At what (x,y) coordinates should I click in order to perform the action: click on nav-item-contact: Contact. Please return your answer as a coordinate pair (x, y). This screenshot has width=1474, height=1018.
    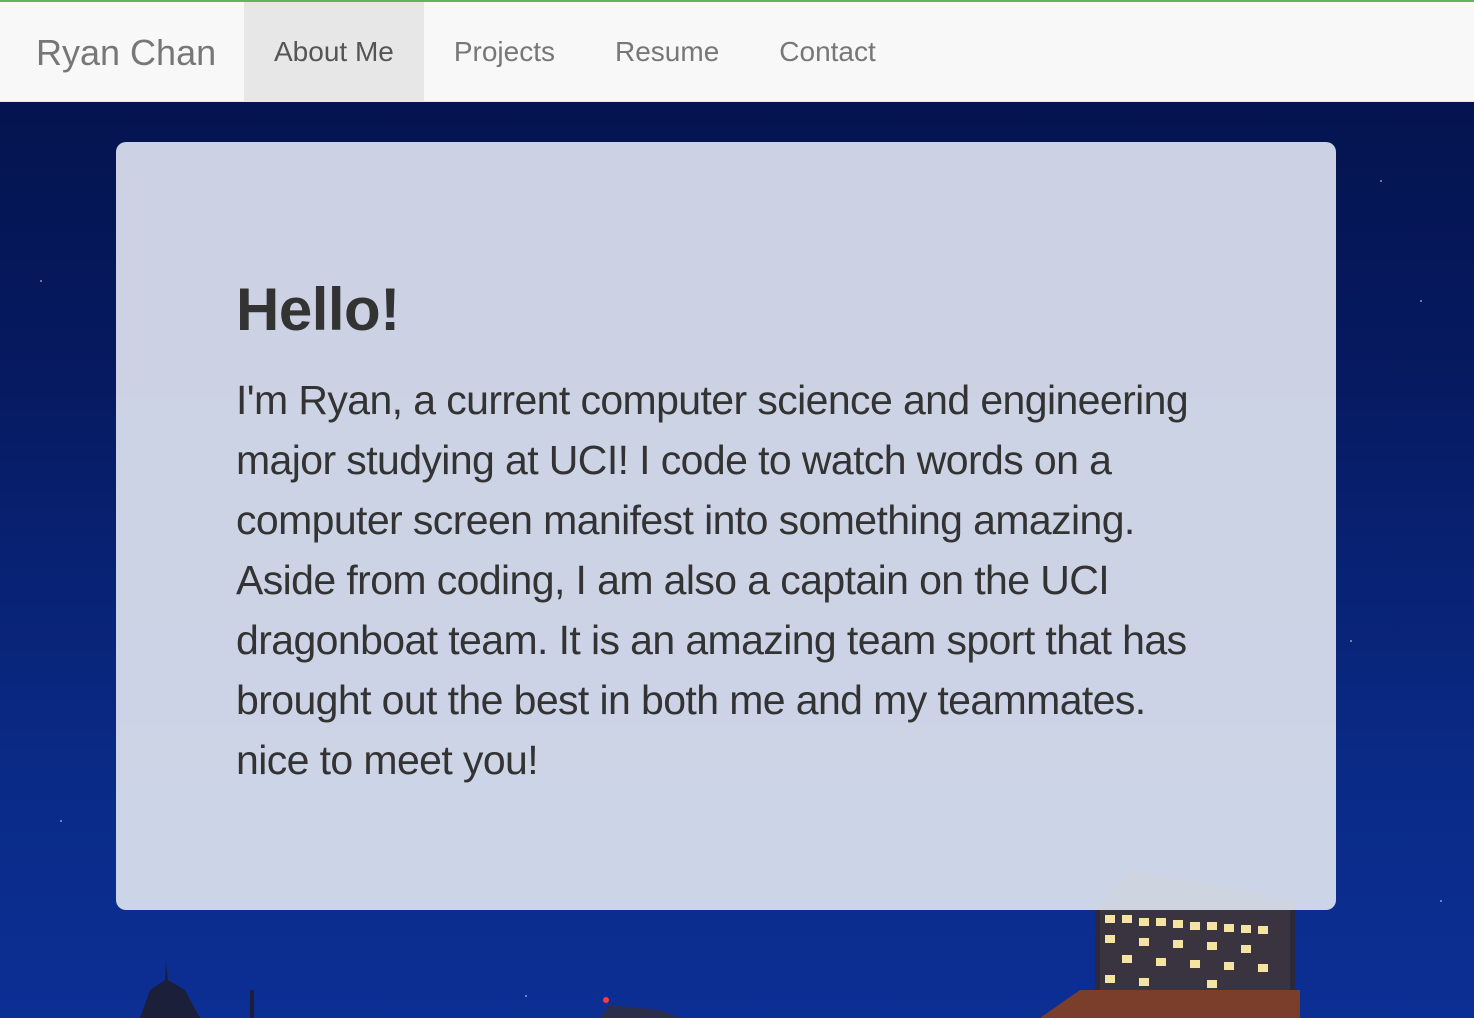
    Looking at the image, I should click on (827, 52).